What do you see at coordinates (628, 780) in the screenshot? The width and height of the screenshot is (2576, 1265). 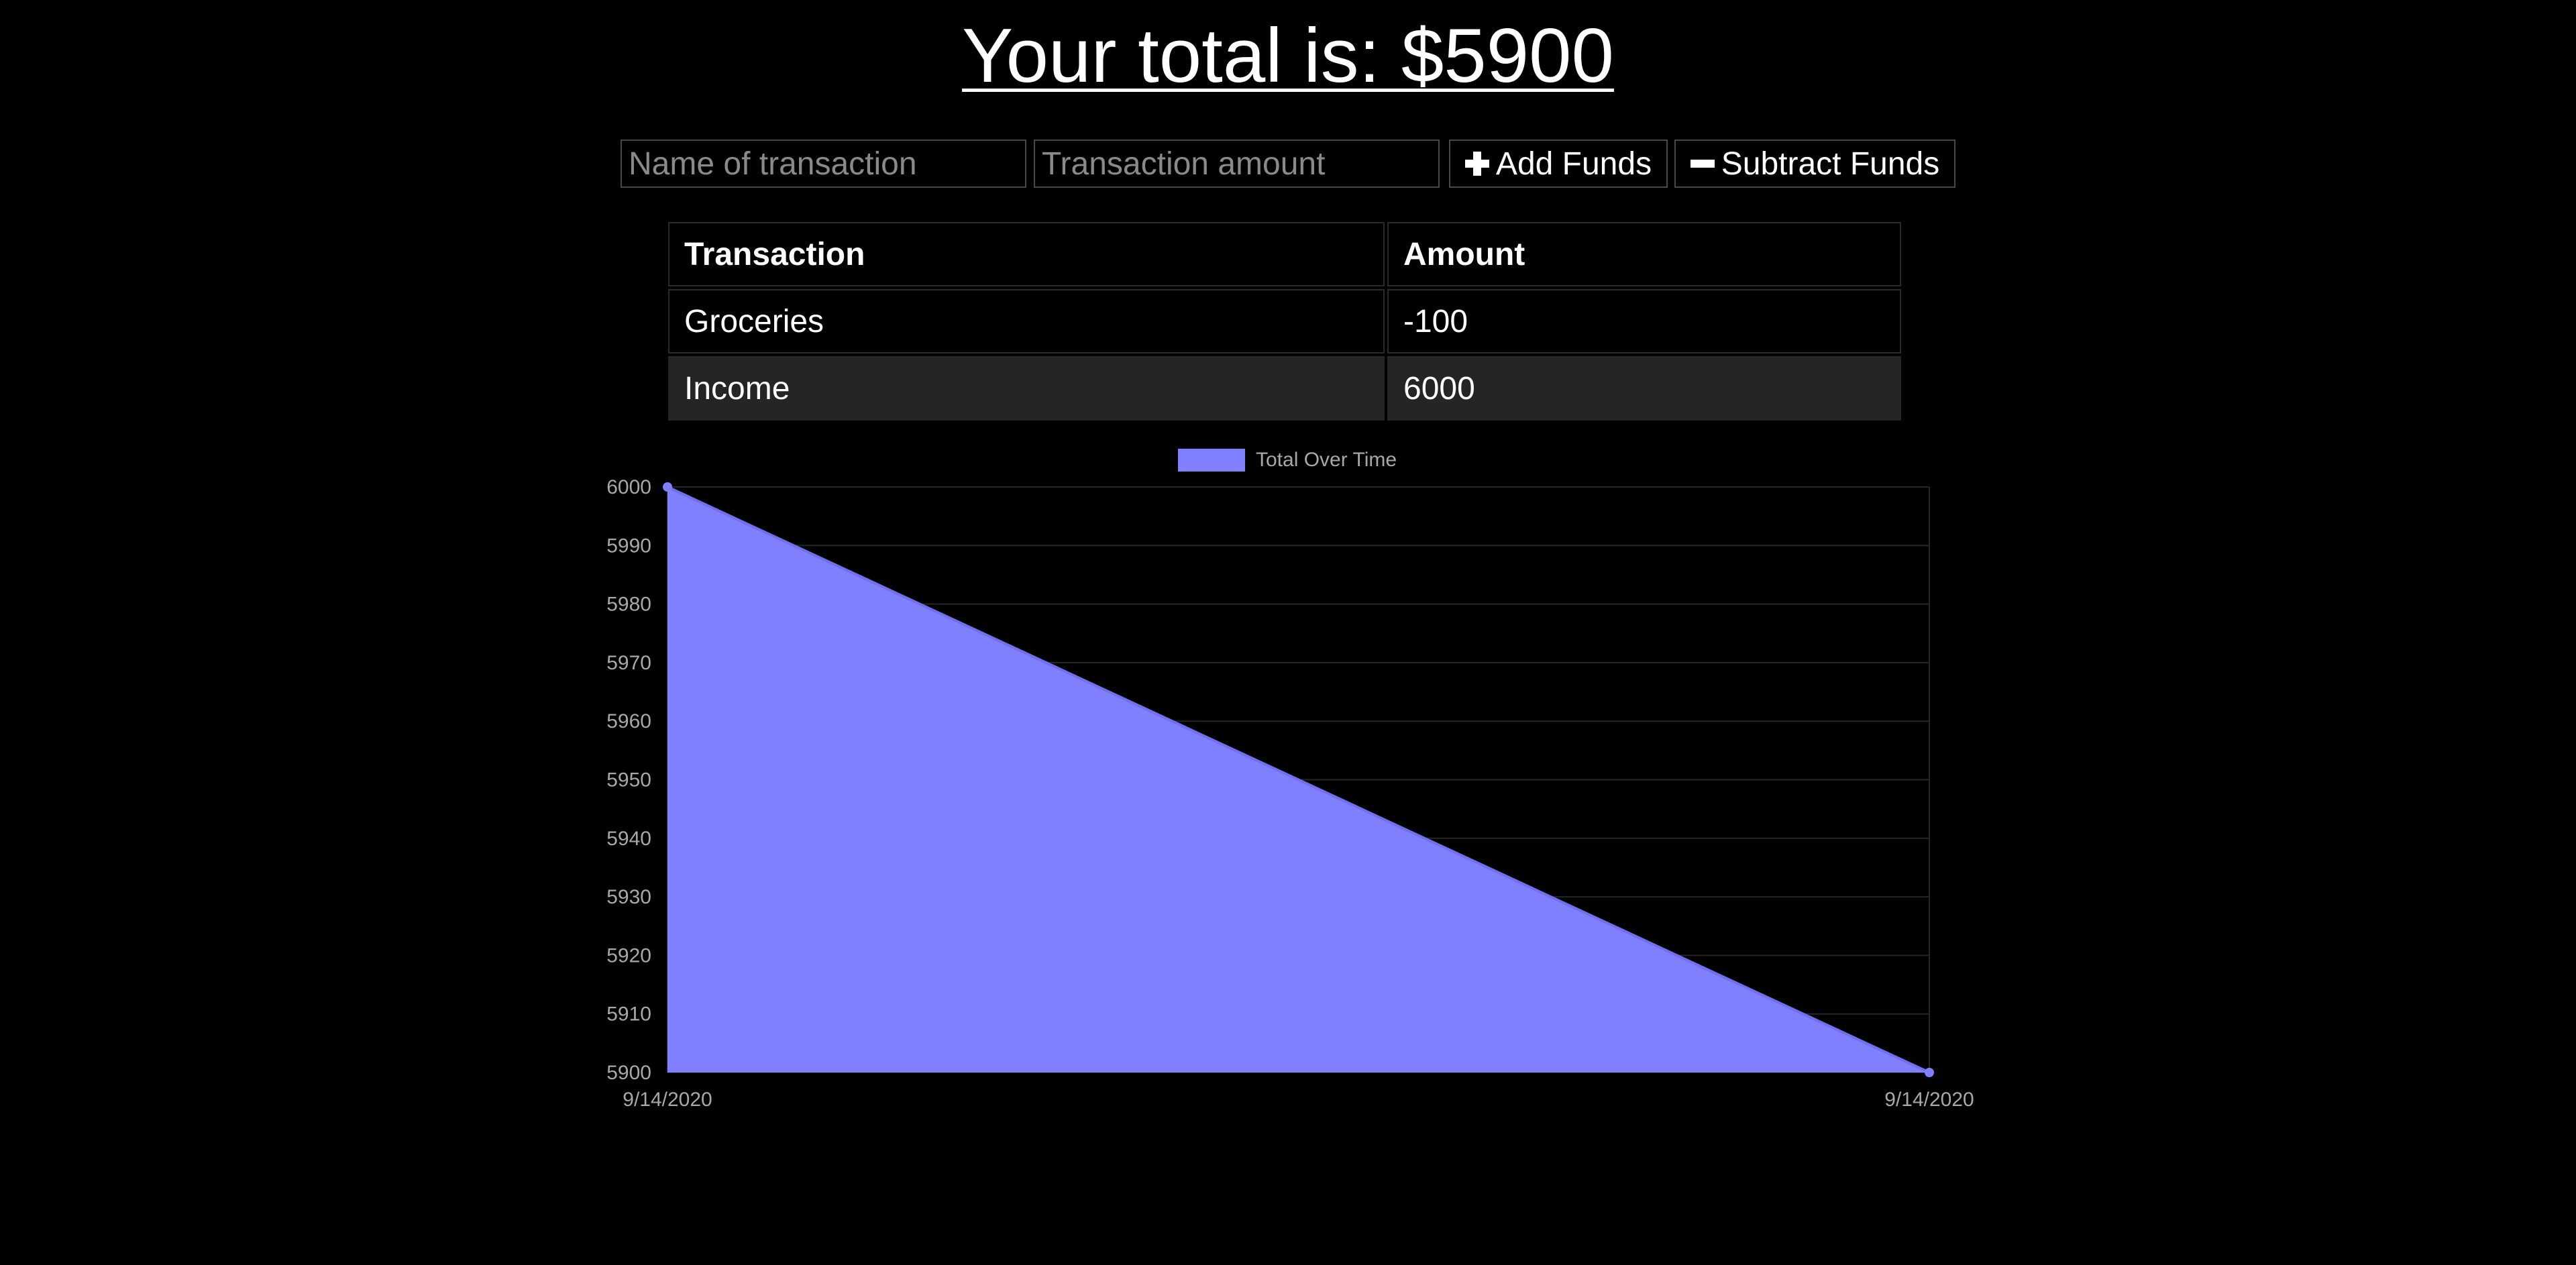 I see `y-tick-label: 5950` at bounding box center [628, 780].